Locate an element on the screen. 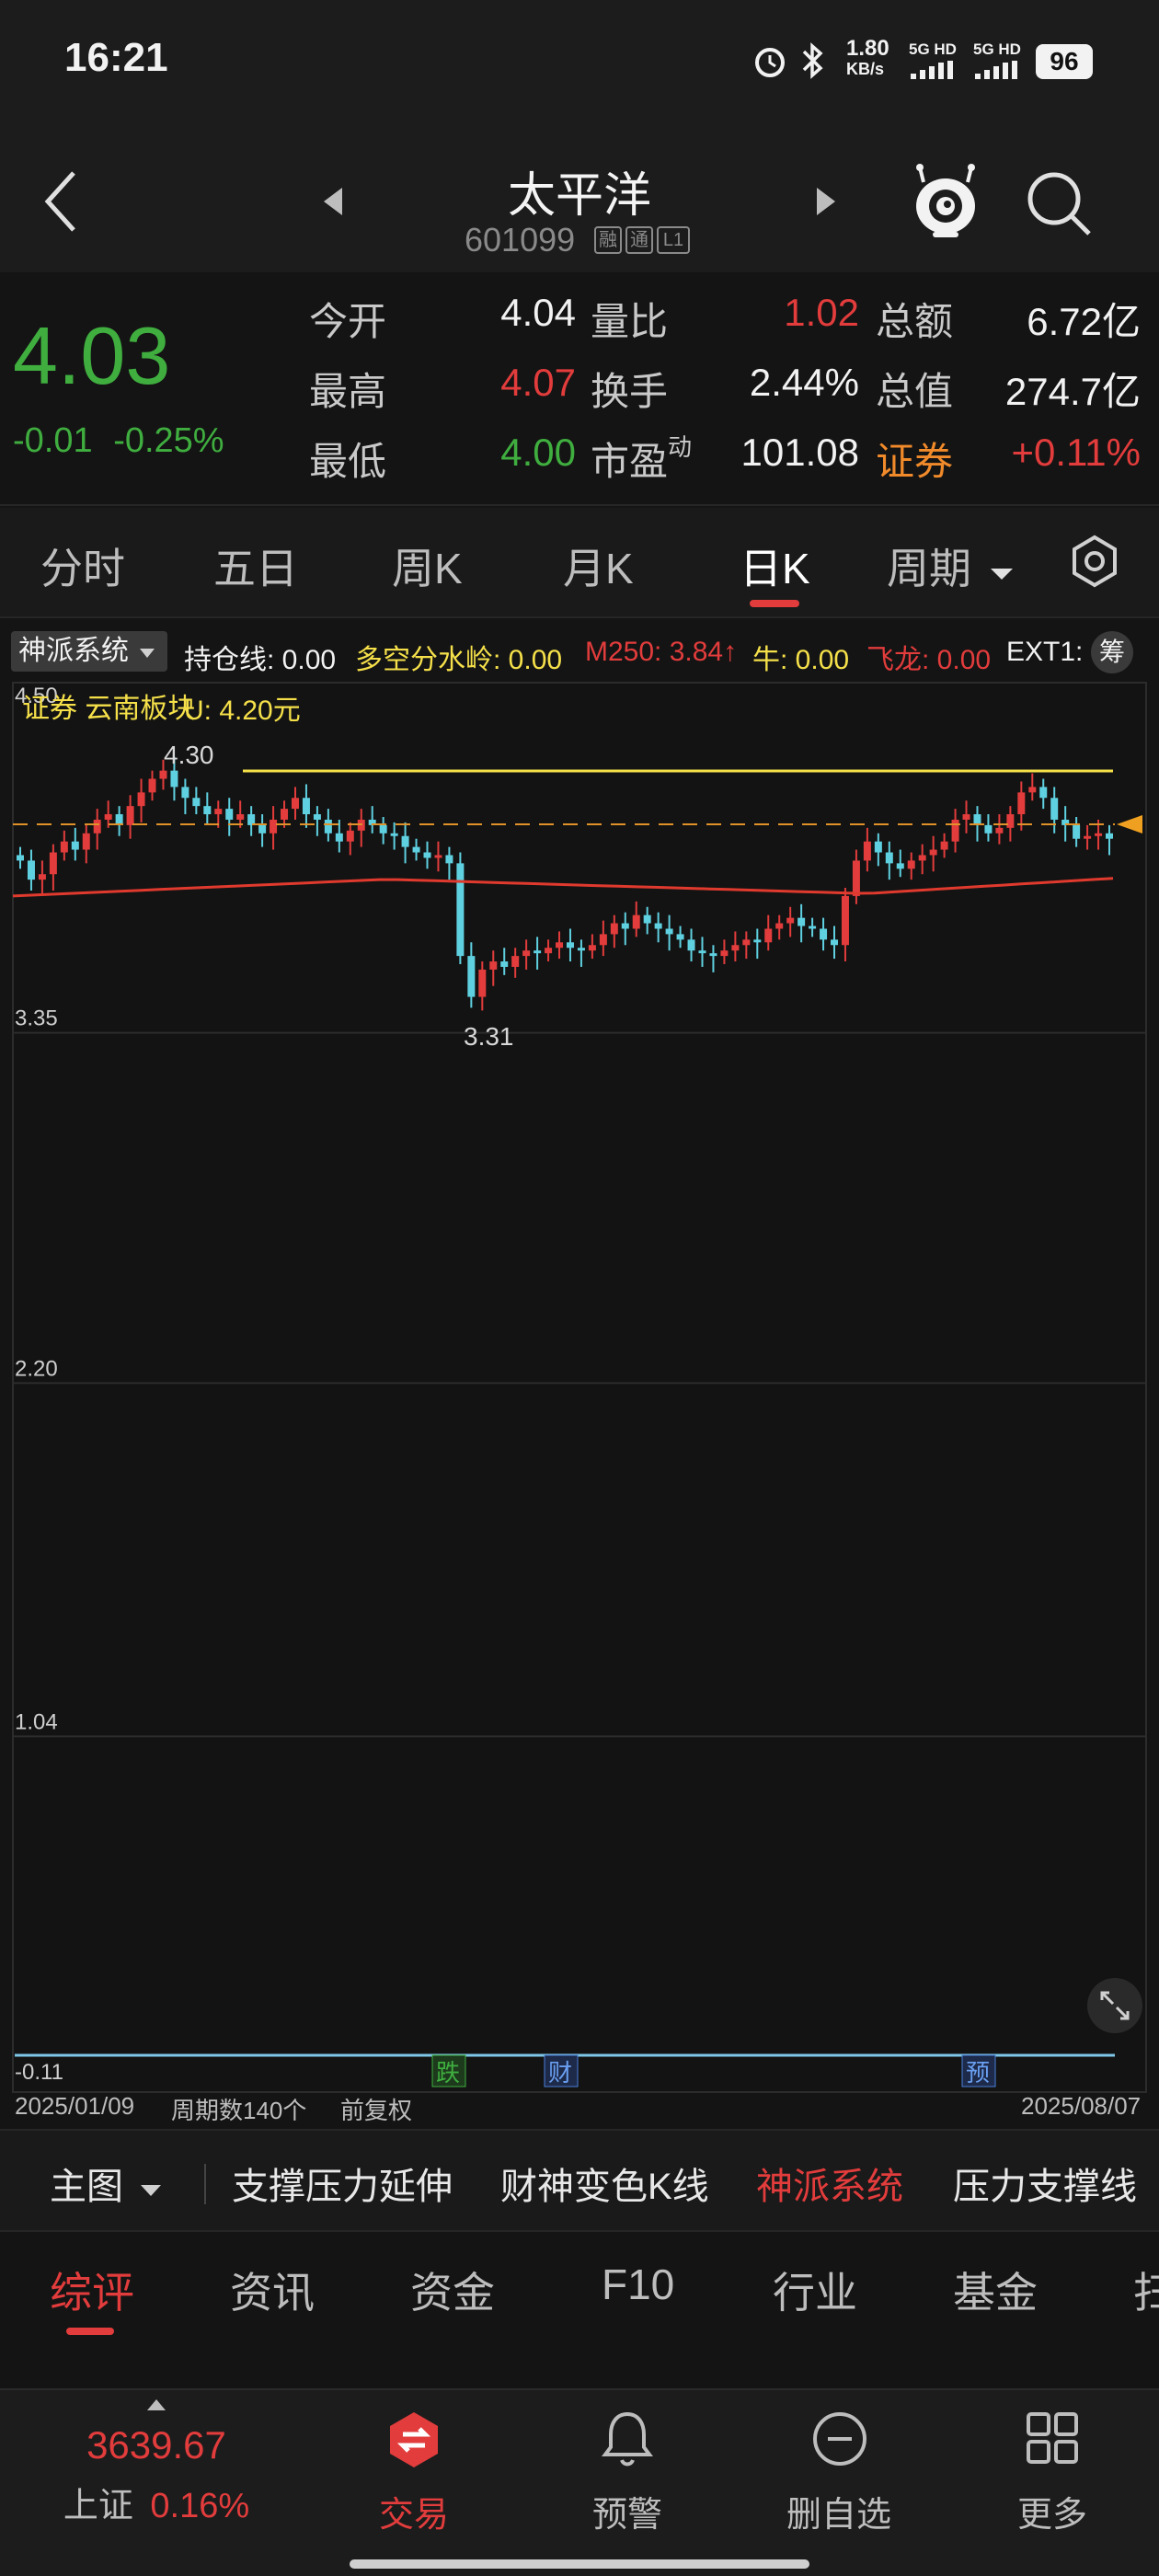 The height and width of the screenshot is (2576, 1159). nav-alert-label: 预警 is located at coordinates (626, 2515).